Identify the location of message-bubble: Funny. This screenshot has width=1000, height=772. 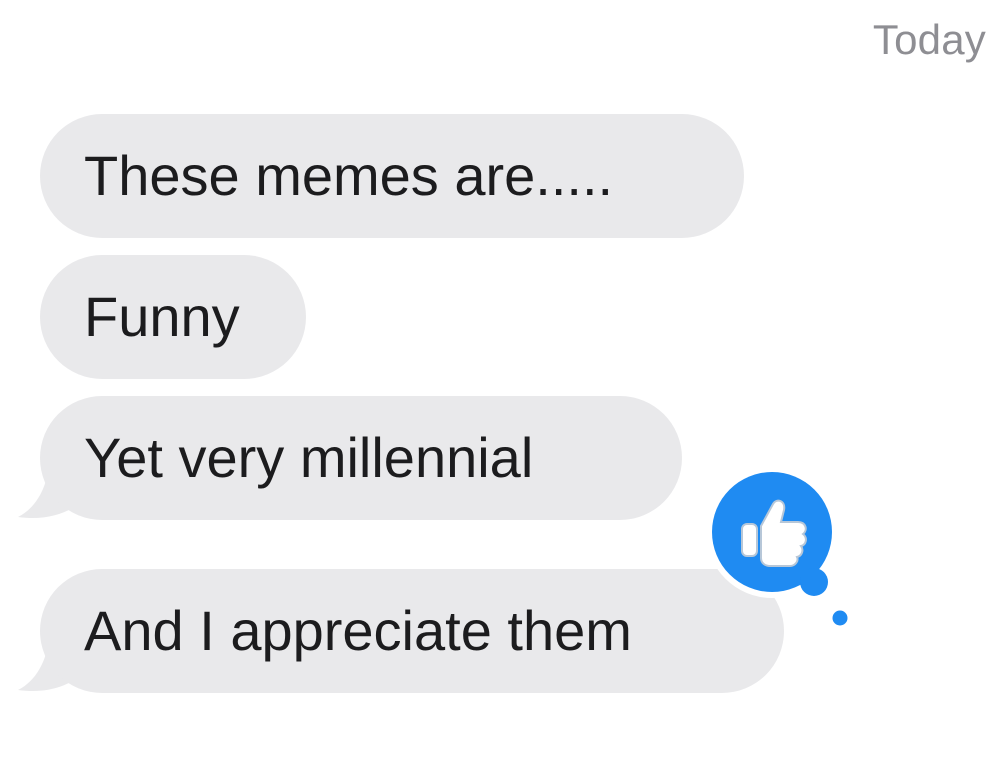
(173, 317).